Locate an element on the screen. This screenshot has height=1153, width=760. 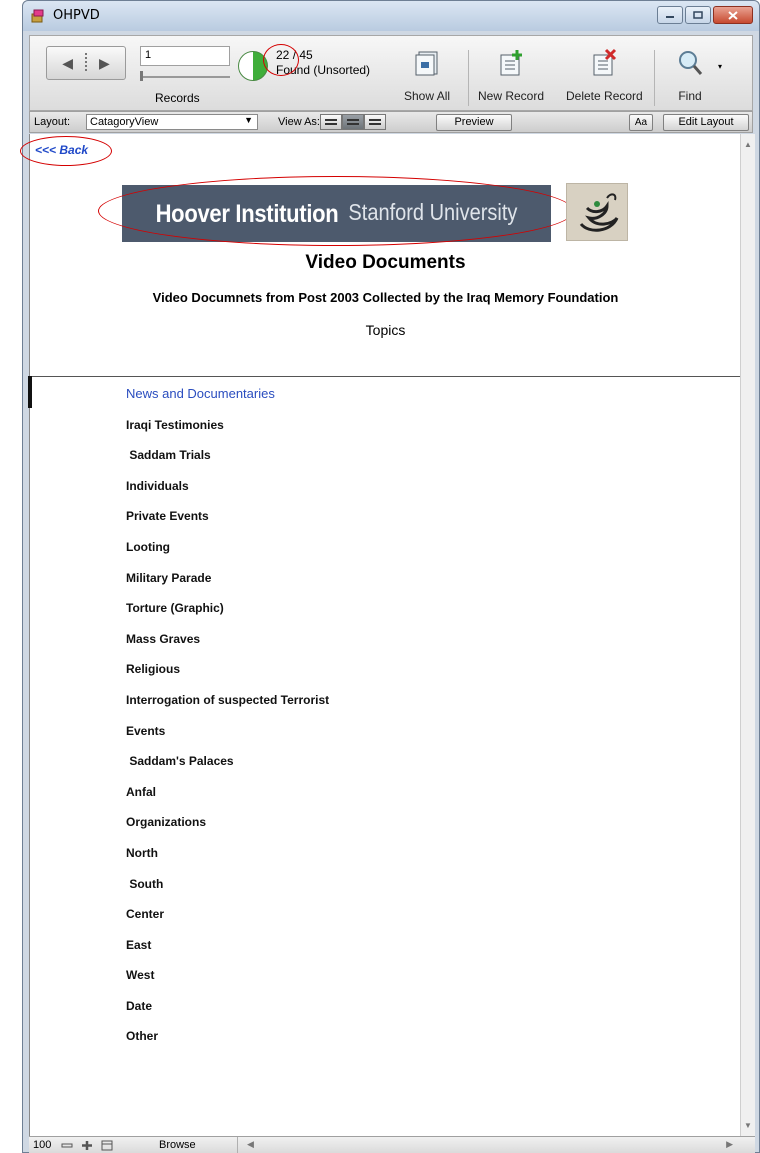
topic-item: North is located at coordinates (227, 860).